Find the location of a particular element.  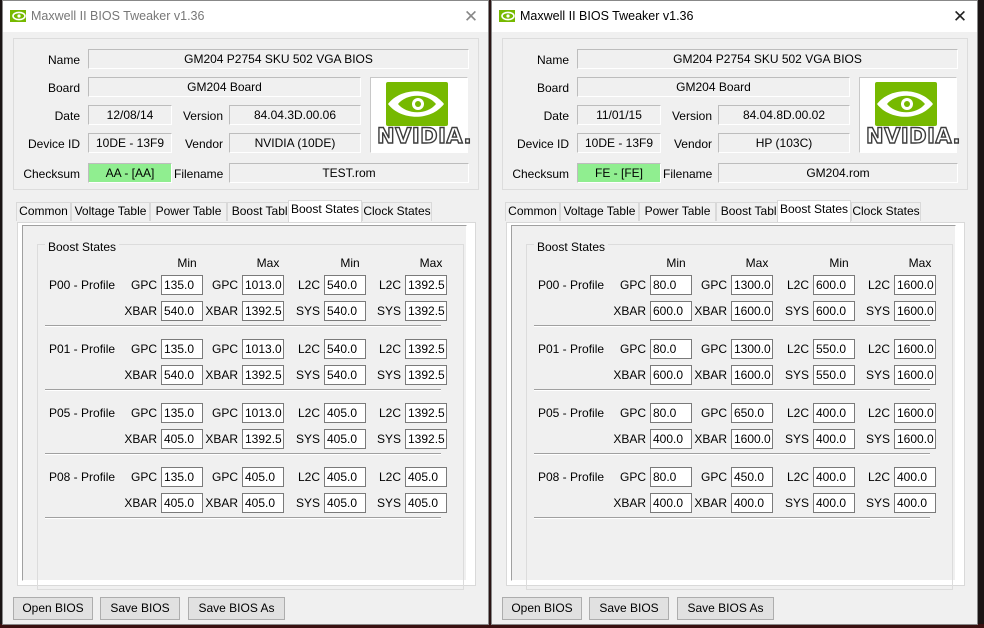

profile-label: P01 - Profile is located at coordinates (571, 349).